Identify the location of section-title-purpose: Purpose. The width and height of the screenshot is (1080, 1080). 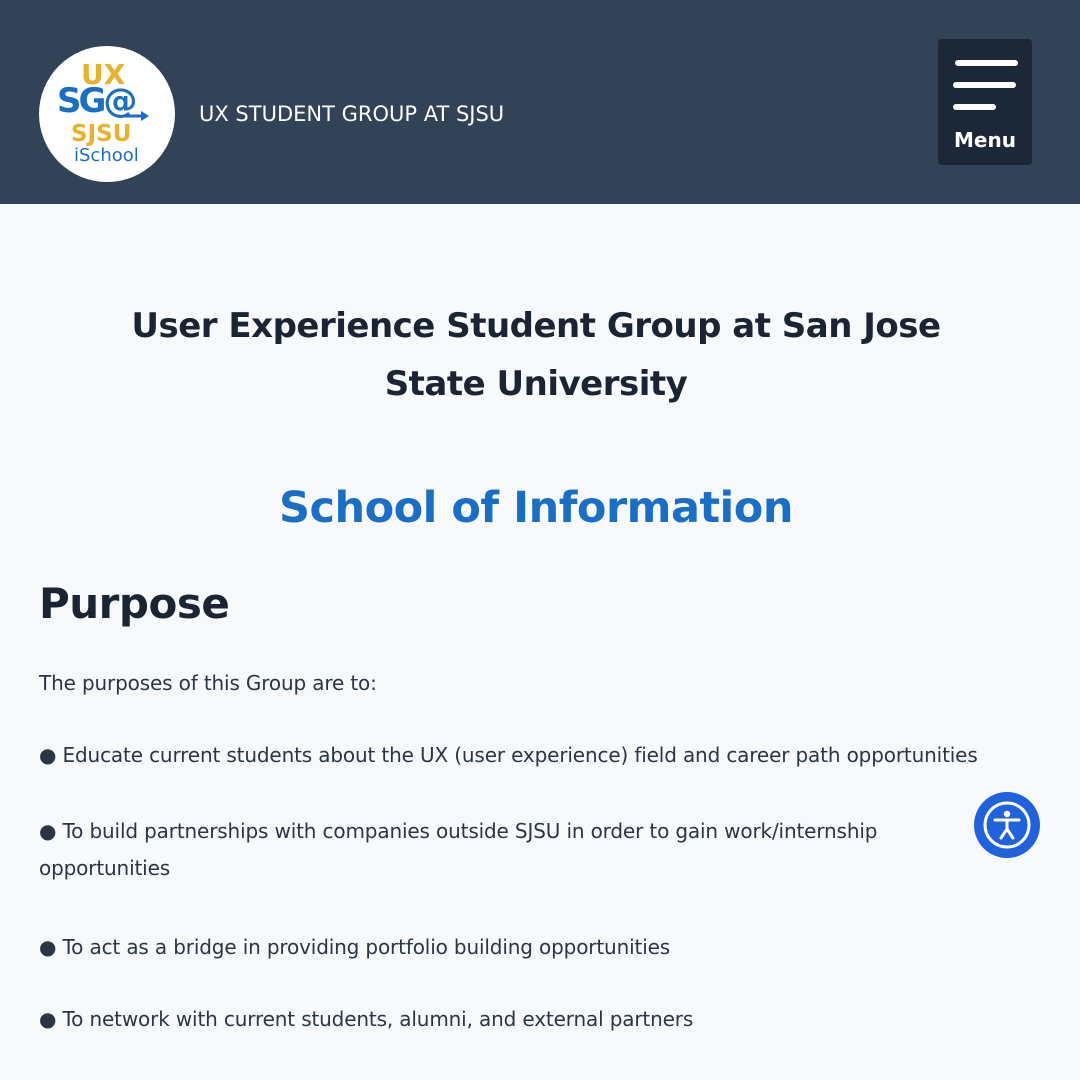
(134, 603).